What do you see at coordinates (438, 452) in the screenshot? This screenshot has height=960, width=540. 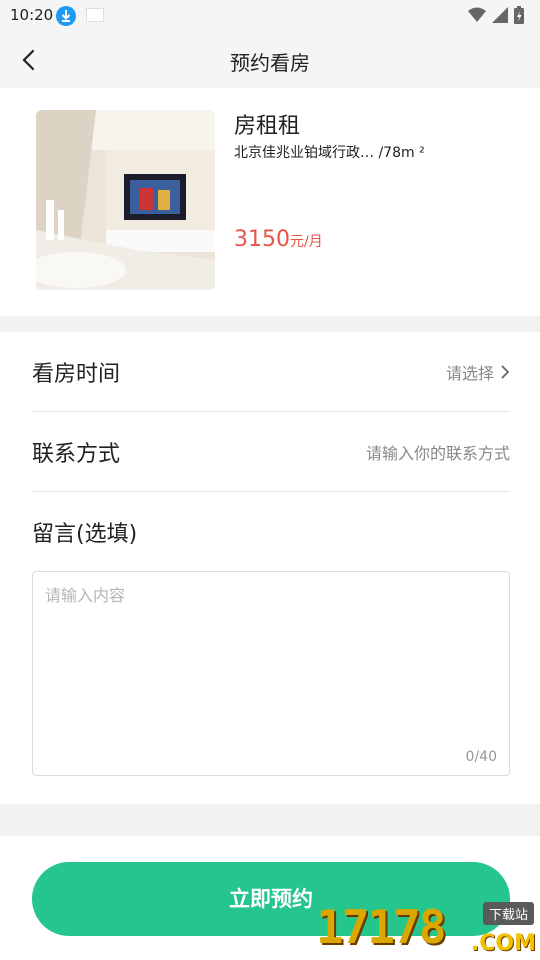 I see `contact-input: 请输入你的联系方式` at bounding box center [438, 452].